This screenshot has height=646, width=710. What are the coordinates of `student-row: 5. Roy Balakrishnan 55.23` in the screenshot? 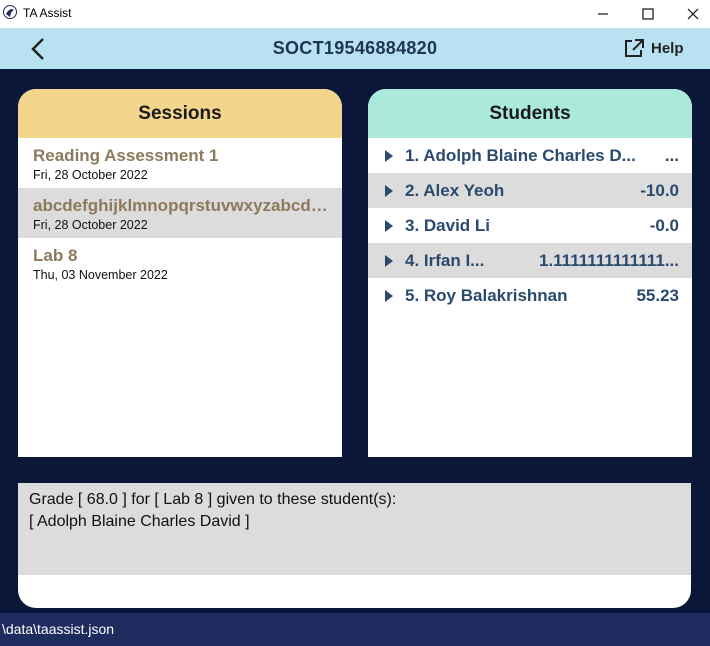 It's located at (530, 295).